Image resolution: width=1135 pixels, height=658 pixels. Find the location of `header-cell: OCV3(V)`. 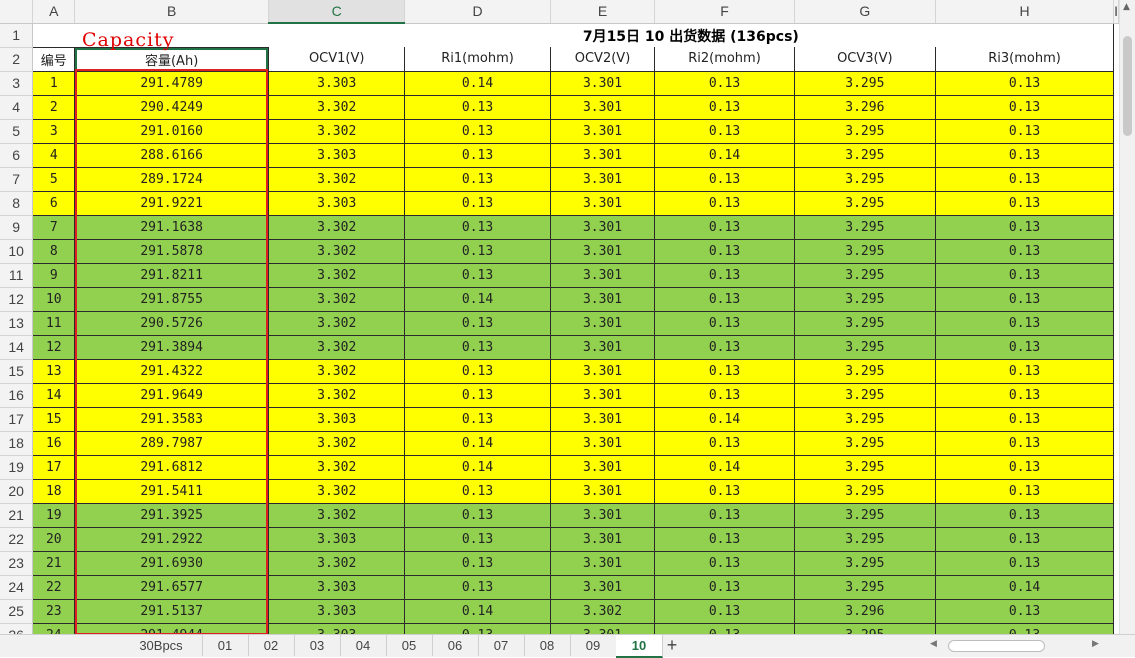

header-cell: OCV3(V) is located at coordinates (865, 59).